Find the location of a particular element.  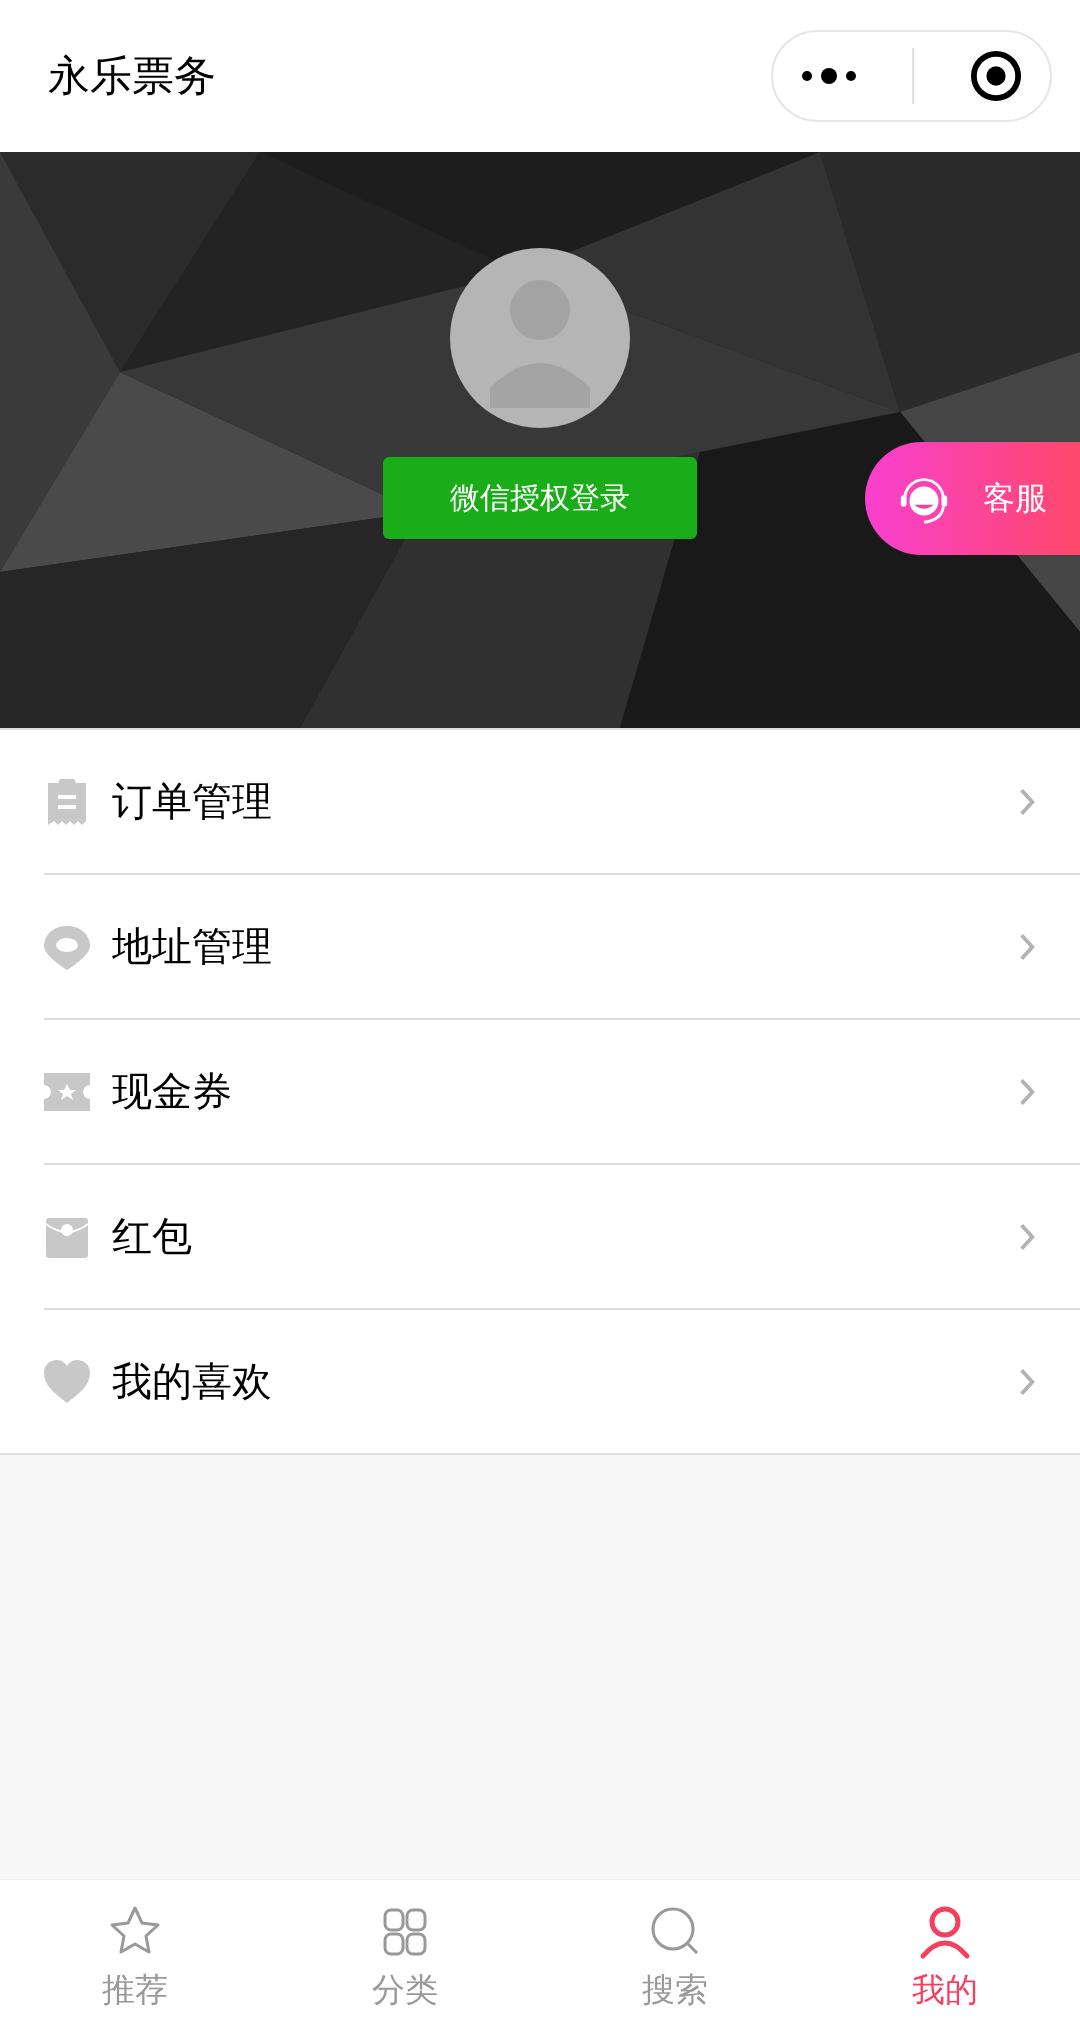

menu-item: 订单管理 is located at coordinates (562, 801).